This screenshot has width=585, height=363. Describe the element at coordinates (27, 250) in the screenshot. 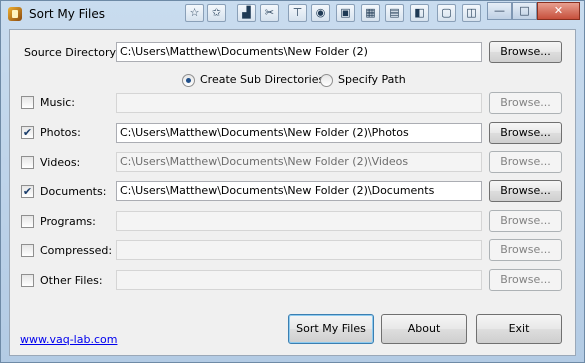

I see `compressed-checkbox` at that location.